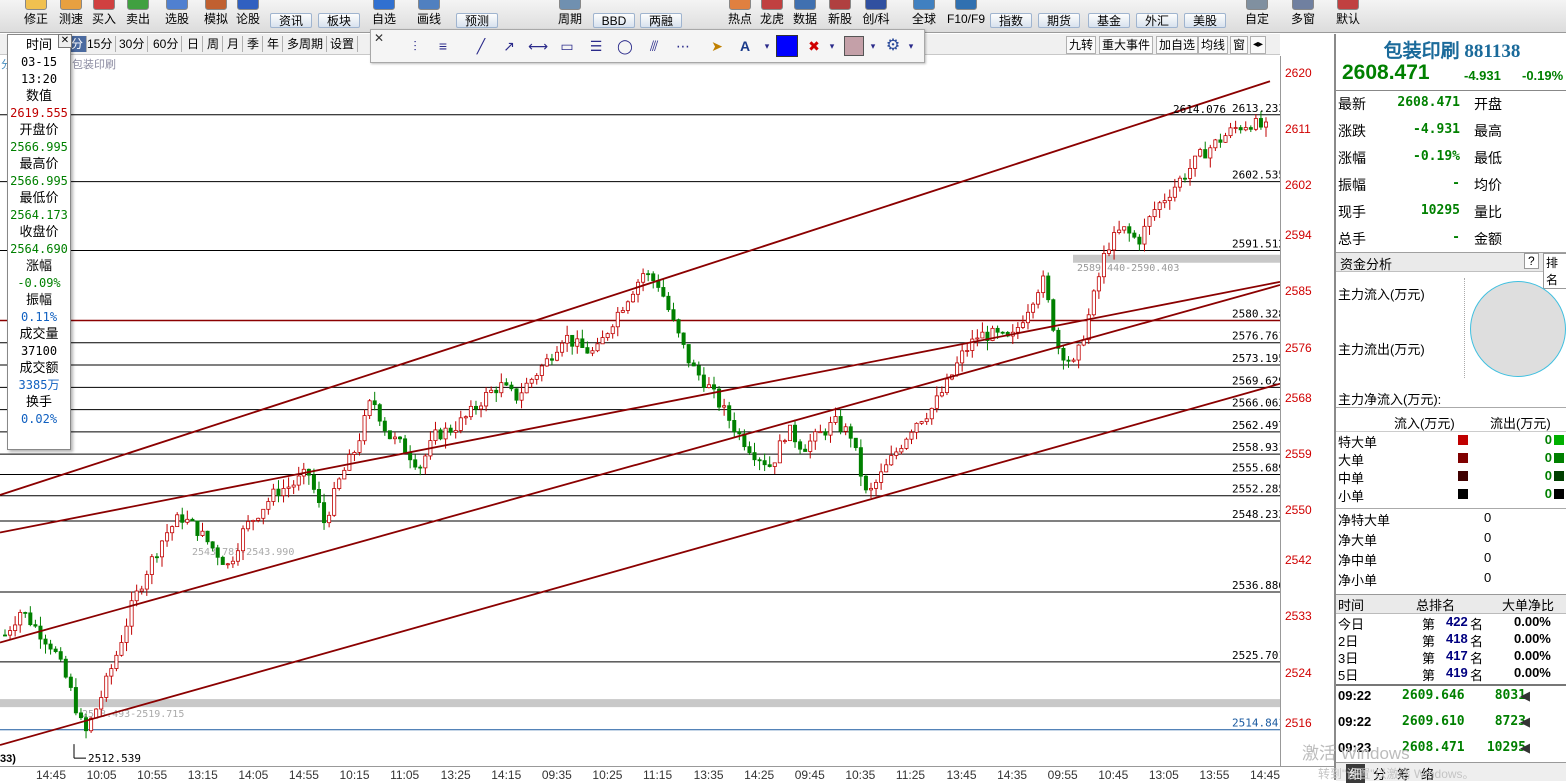  I want to click on toolbar-pill-5: 指数, so click(1011, 20).